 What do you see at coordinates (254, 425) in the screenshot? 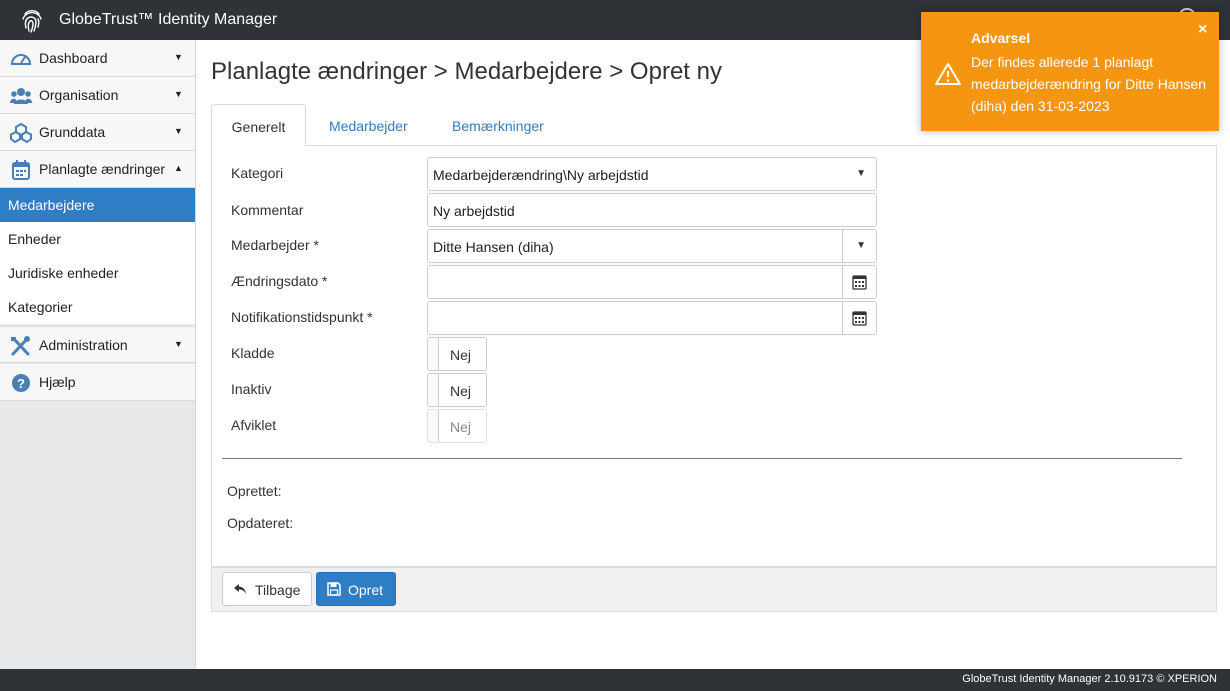
I see `afviklet-label: Afviklet` at bounding box center [254, 425].